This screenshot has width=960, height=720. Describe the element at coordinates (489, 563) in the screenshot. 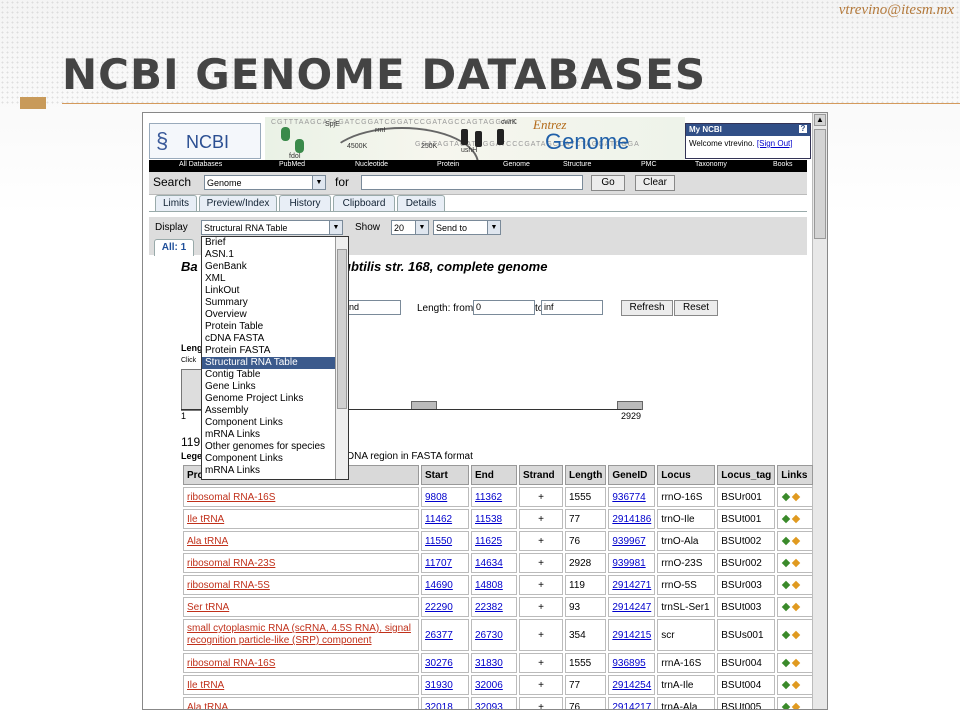

I see `end-link: 14634` at that location.